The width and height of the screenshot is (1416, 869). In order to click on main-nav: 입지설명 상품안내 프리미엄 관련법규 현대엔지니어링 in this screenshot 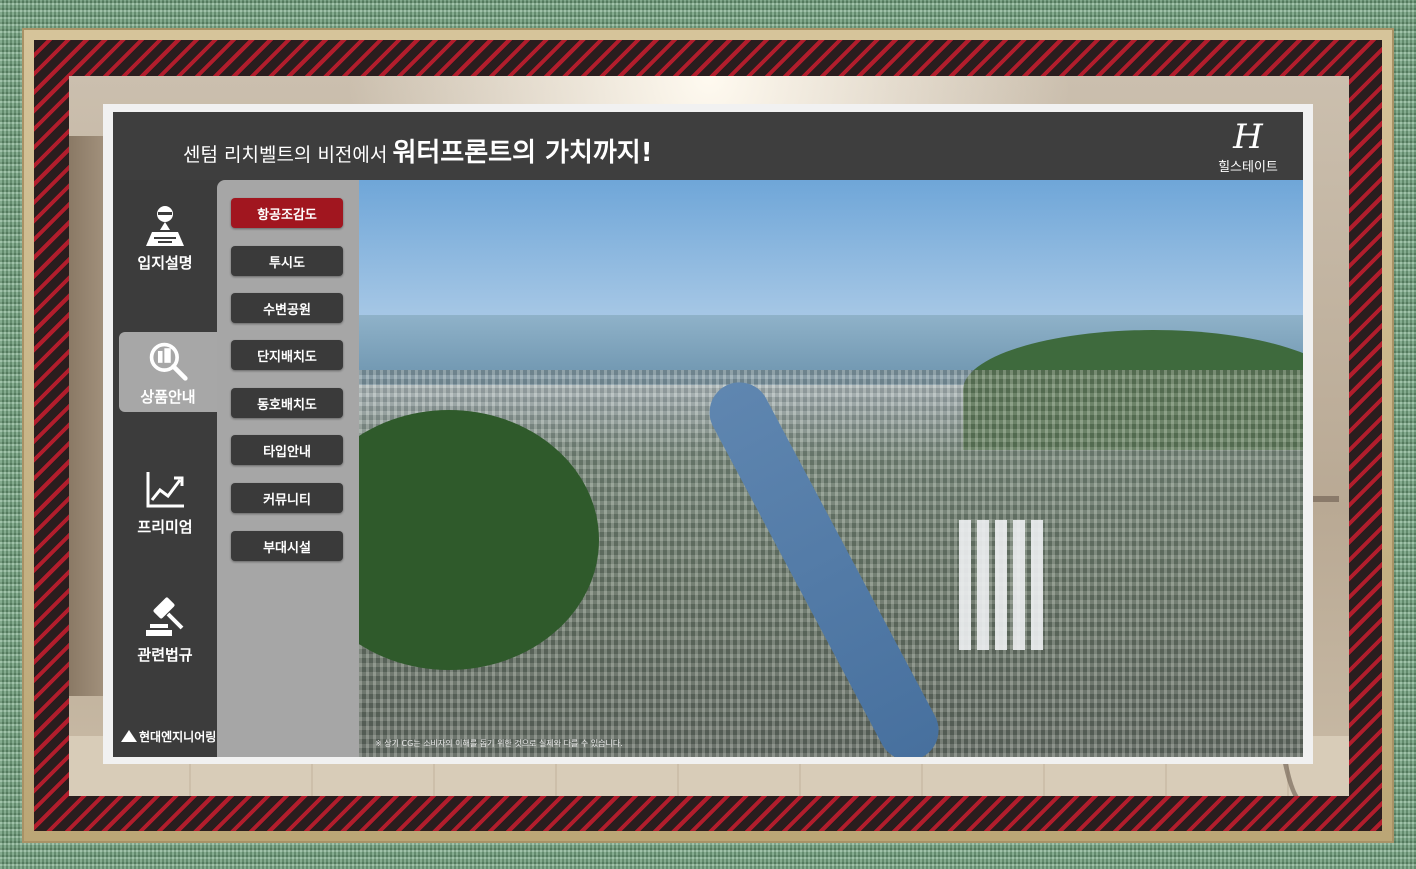, I will do `click(165, 468)`.